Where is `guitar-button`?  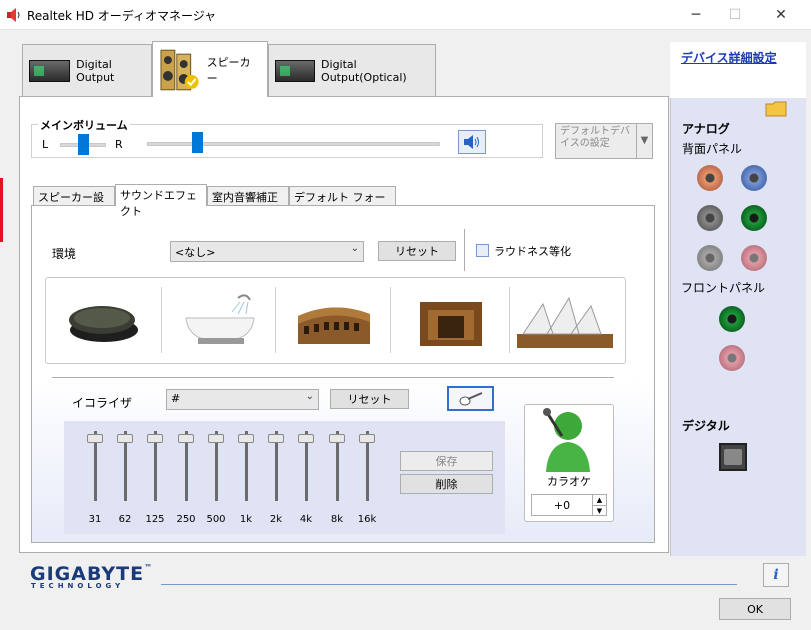 guitar-button is located at coordinates (470, 398).